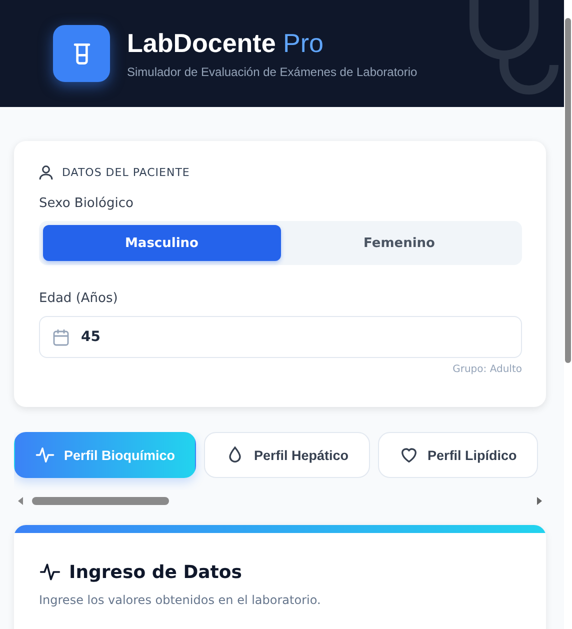 This screenshot has width=572, height=629. What do you see at coordinates (161, 243) in the screenshot?
I see `sex-option: Masculino` at bounding box center [161, 243].